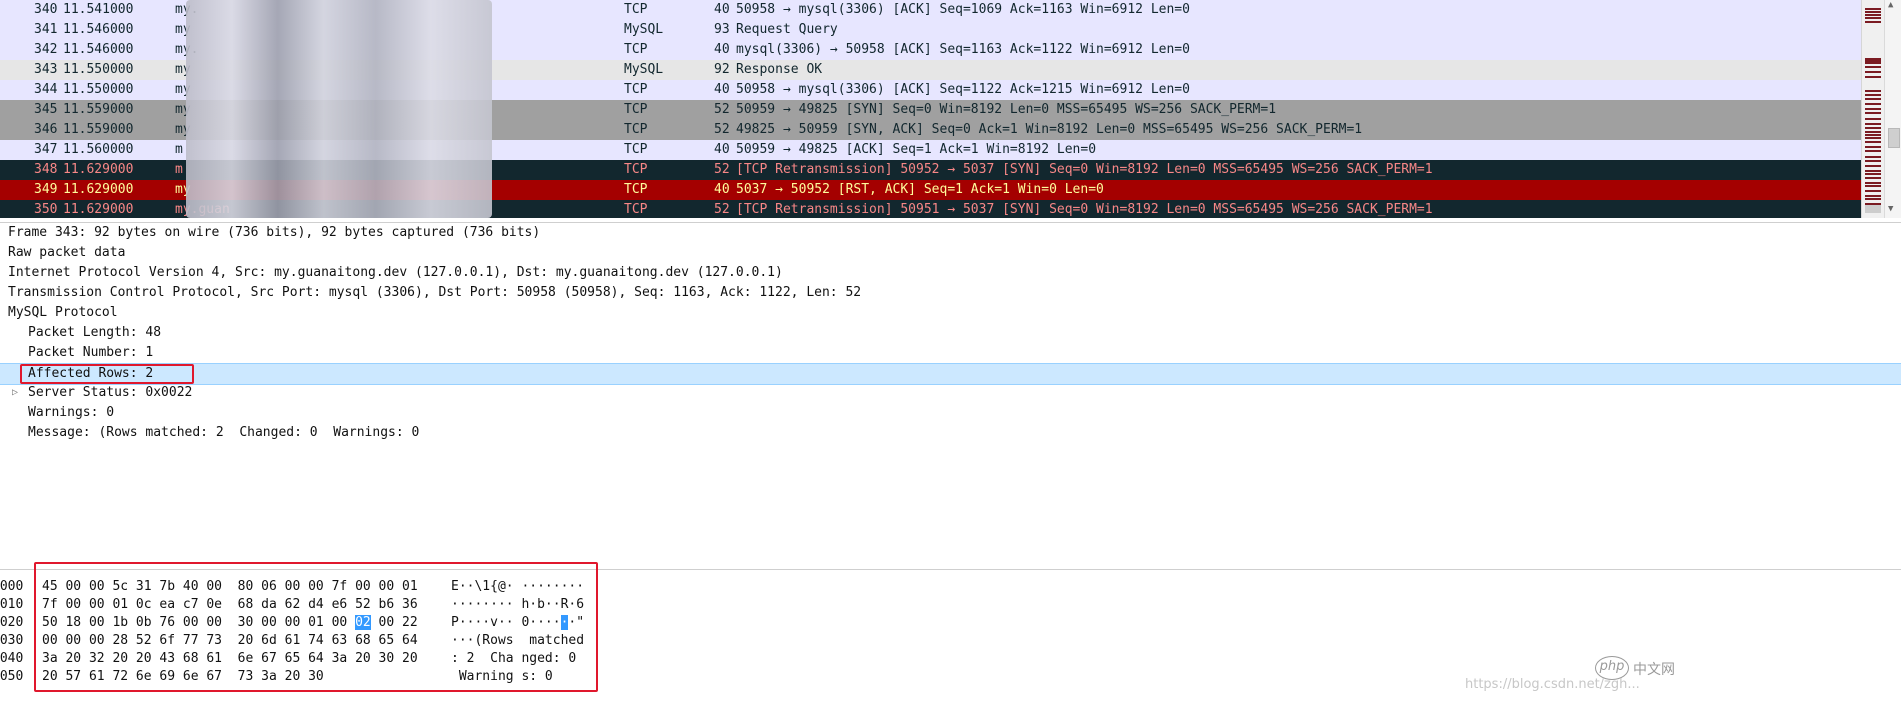 Image resolution: width=1901 pixels, height=702 pixels. What do you see at coordinates (950, 333) in the screenshot?
I see `detail-field: Packet Length: 48` at bounding box center [950, 333].